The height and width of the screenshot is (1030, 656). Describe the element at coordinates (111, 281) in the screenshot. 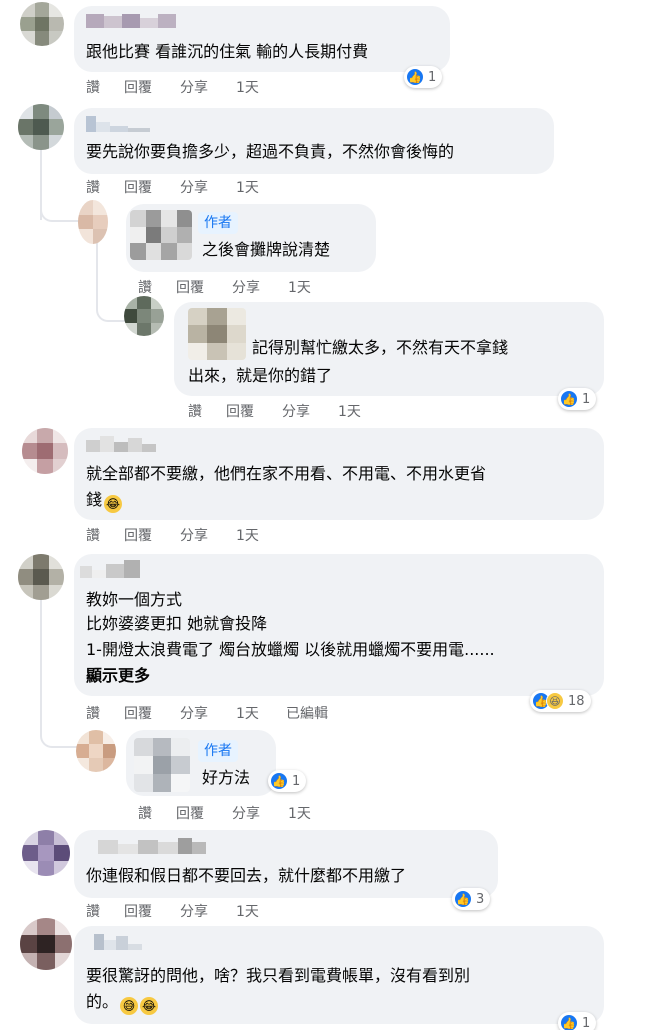

I see `thread-curve` at that location.